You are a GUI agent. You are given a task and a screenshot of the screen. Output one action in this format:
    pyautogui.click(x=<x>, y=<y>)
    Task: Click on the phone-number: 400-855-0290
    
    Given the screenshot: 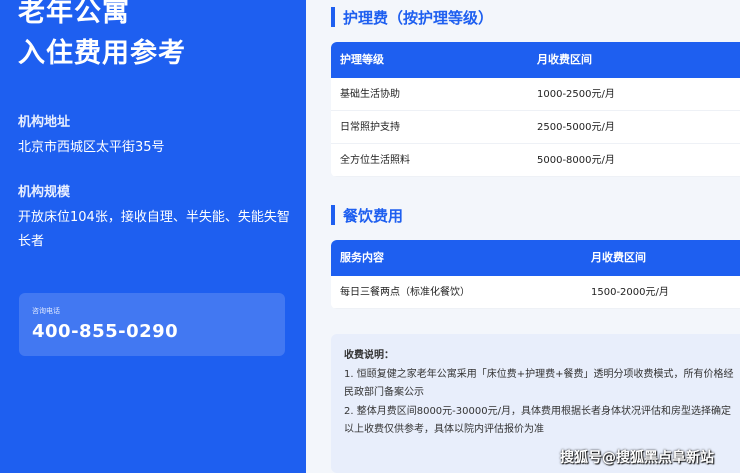 What is the action you would take?
    pyautogui.click(x=105, y=331)
    